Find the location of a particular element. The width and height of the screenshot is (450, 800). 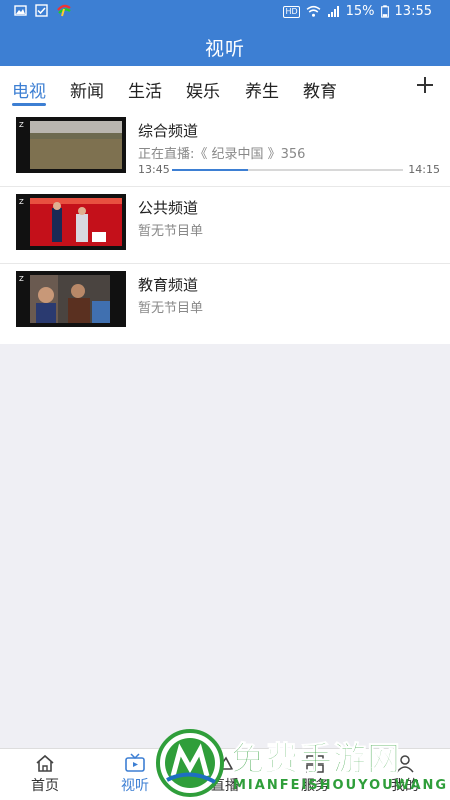

channel-name: 综合频道 is located at coordinates (168, 131).